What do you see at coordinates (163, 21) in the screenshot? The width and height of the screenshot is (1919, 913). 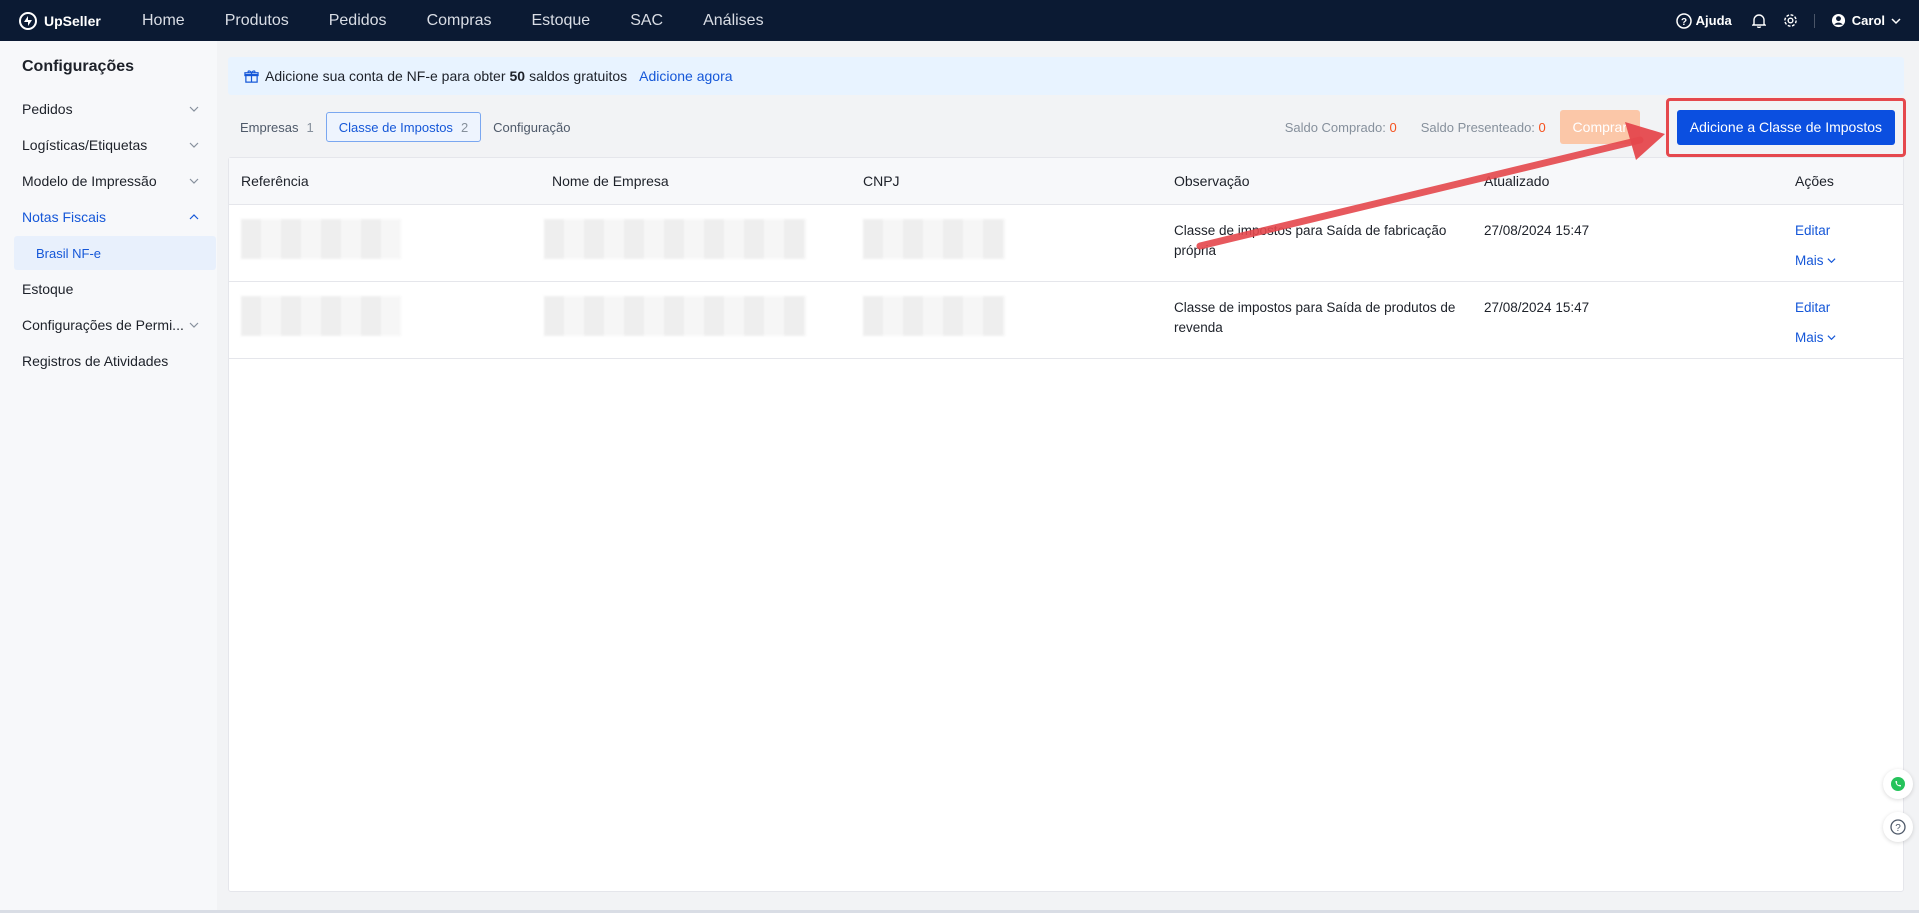 I see `nav-home: Home` at bounding box center [163, 21].